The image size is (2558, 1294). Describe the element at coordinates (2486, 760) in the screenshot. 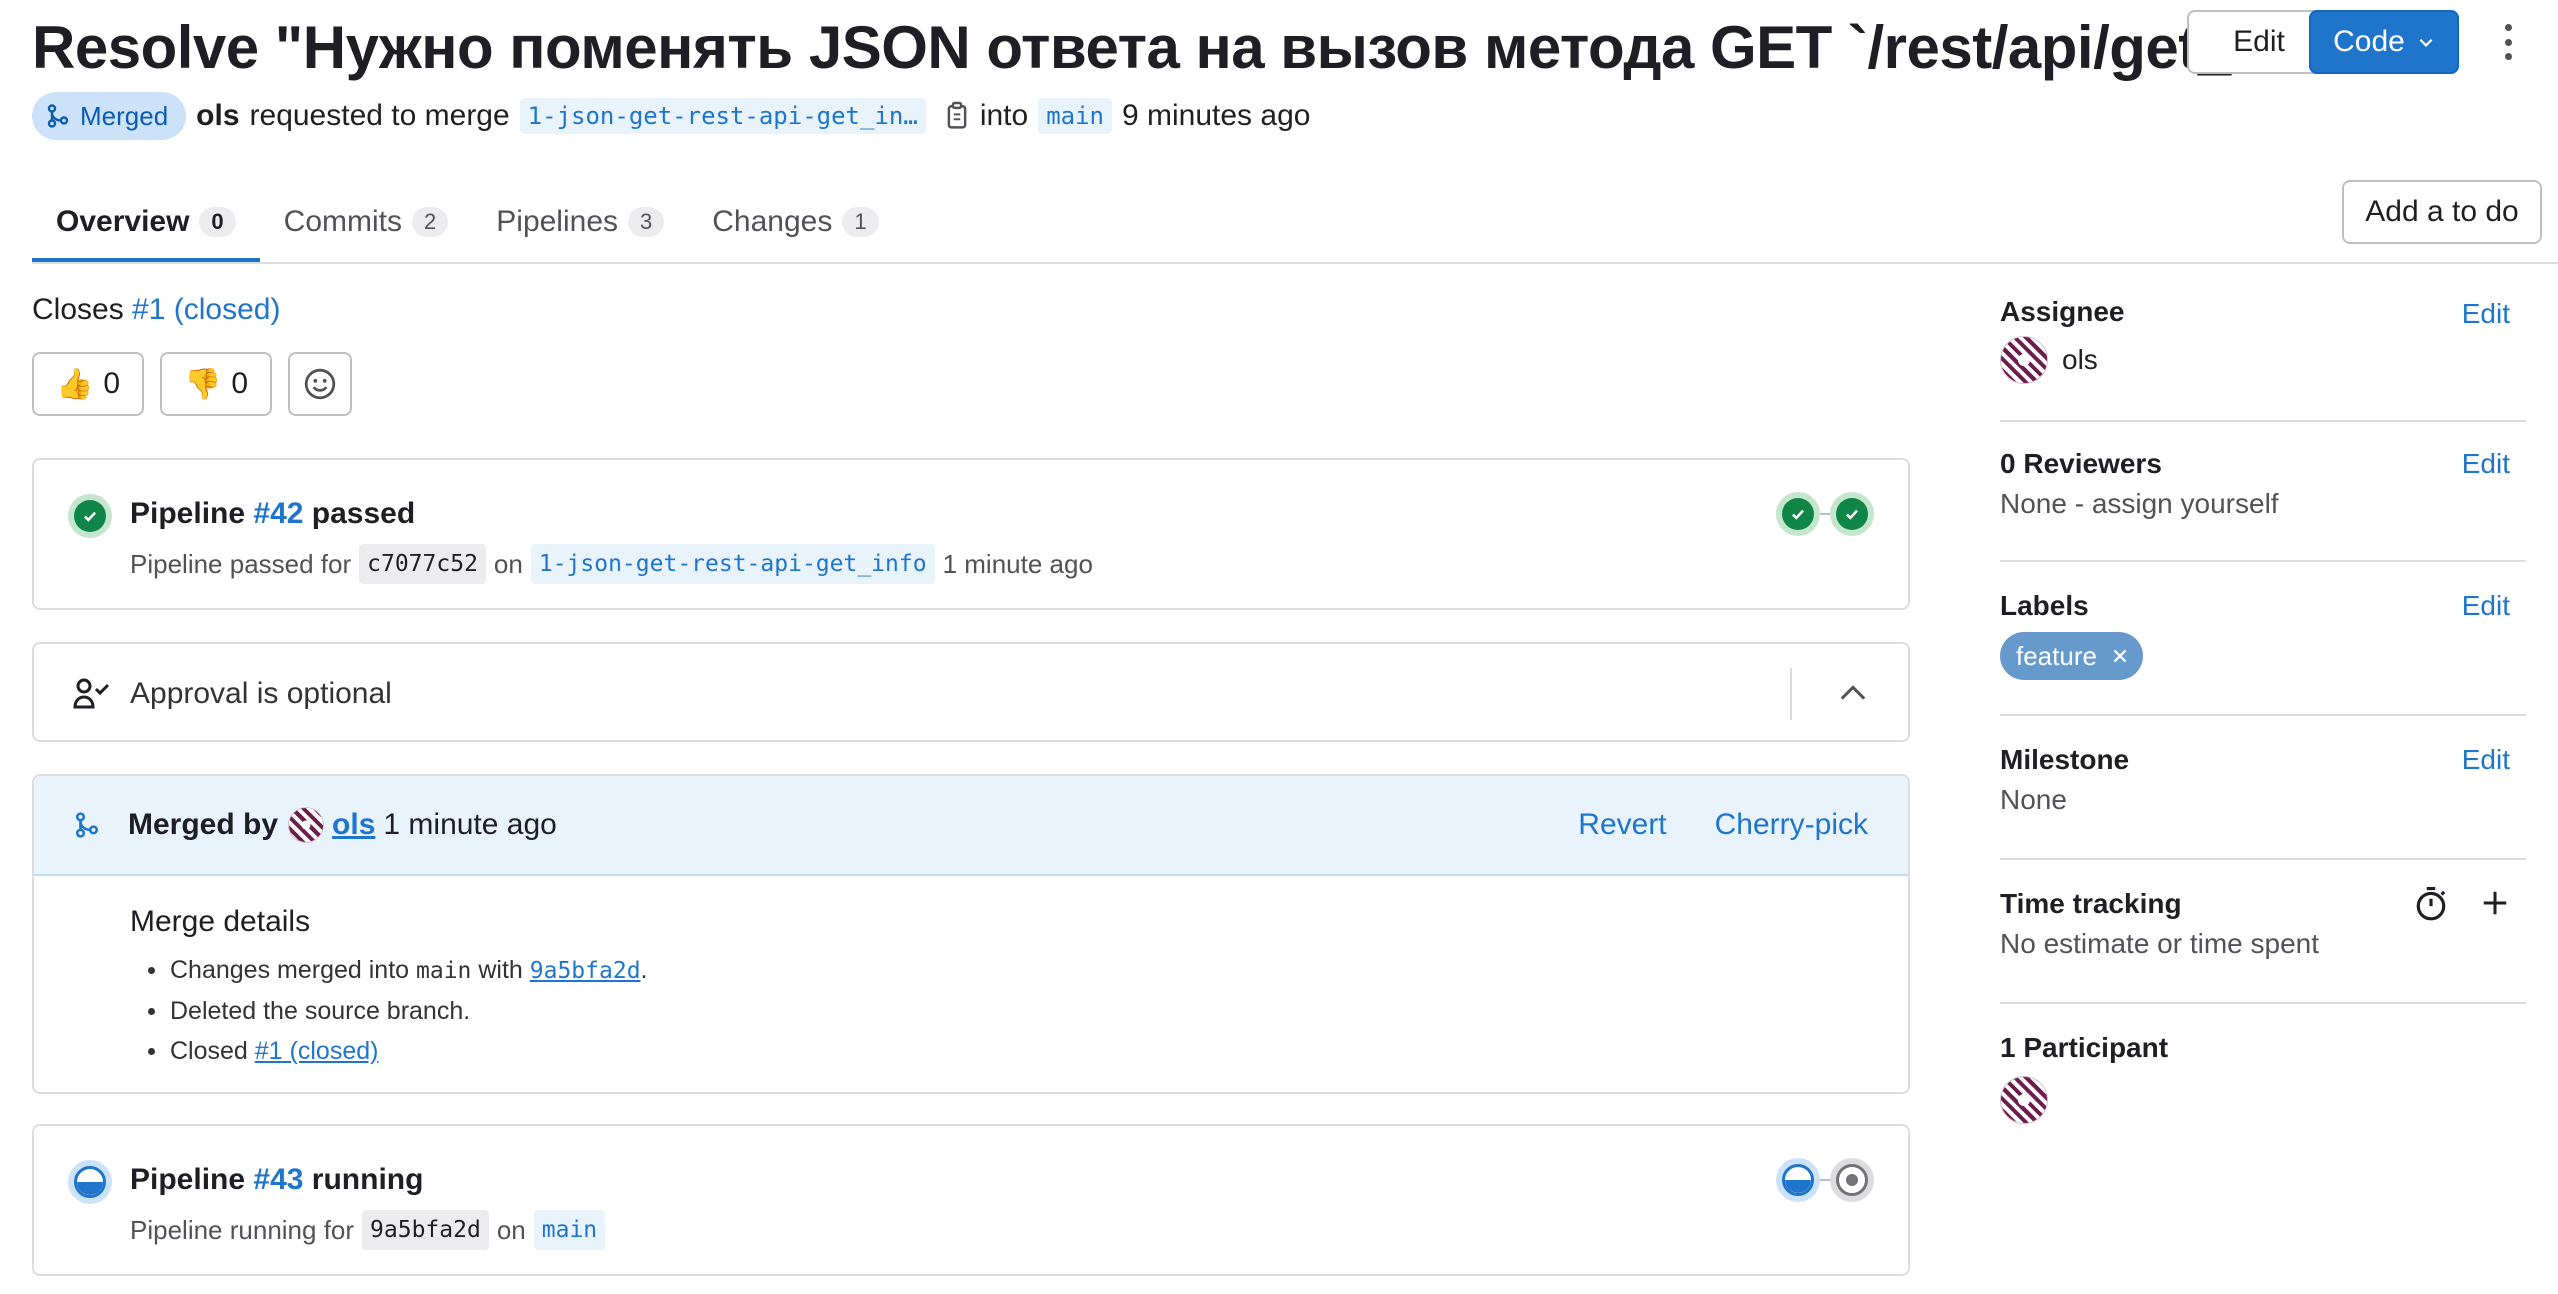

I see `edit-milestone-button: Edit` at that location.